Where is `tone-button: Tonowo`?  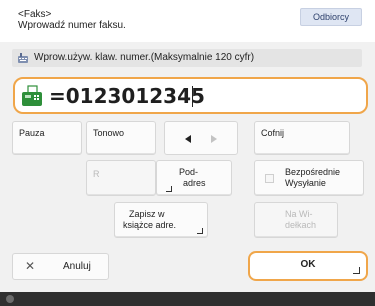 tone-button: Tonowo is located at coordinates (121, 138).